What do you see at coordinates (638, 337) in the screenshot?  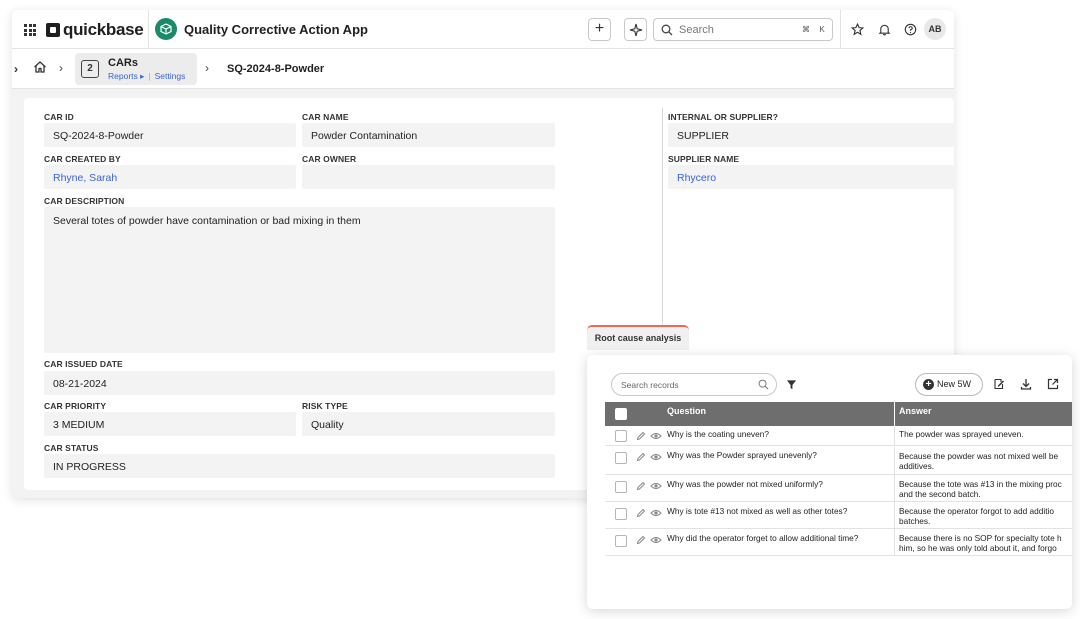 I see `tab-root-cause-analysis: Root cause analysis` at bounding box center [638, 337].